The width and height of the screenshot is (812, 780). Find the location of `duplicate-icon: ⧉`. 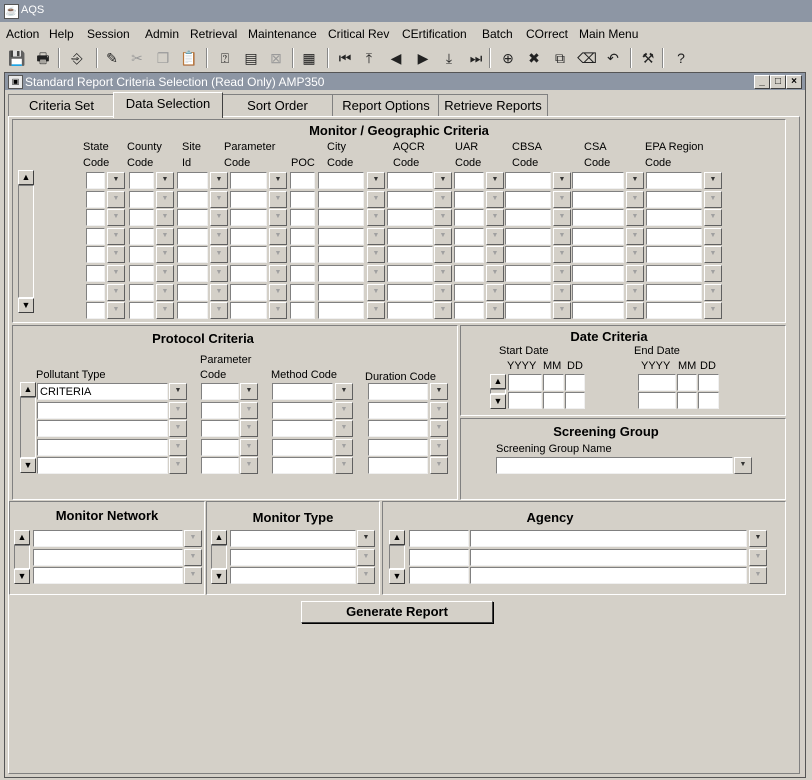

duplicate-icon: ⧉ is located at coordinates (560, 58).